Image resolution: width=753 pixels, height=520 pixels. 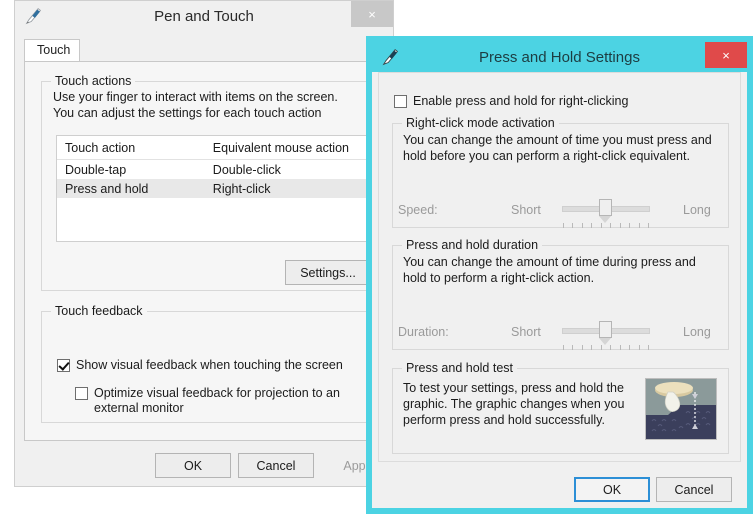 What do you see at coordinates (560, 211) in the screenshot?
I see `speed-slider-row: Speed: Short Long` at bounding box center [560, 211].